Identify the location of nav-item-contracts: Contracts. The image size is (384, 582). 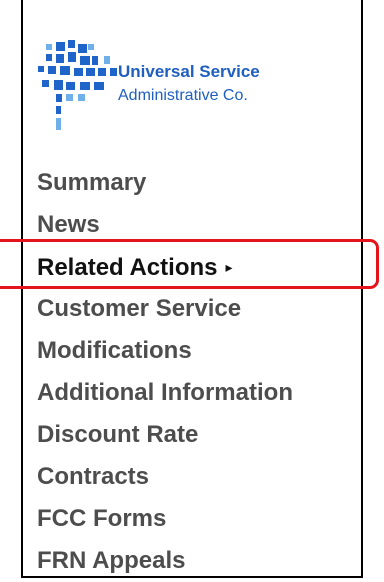
(165, 477).